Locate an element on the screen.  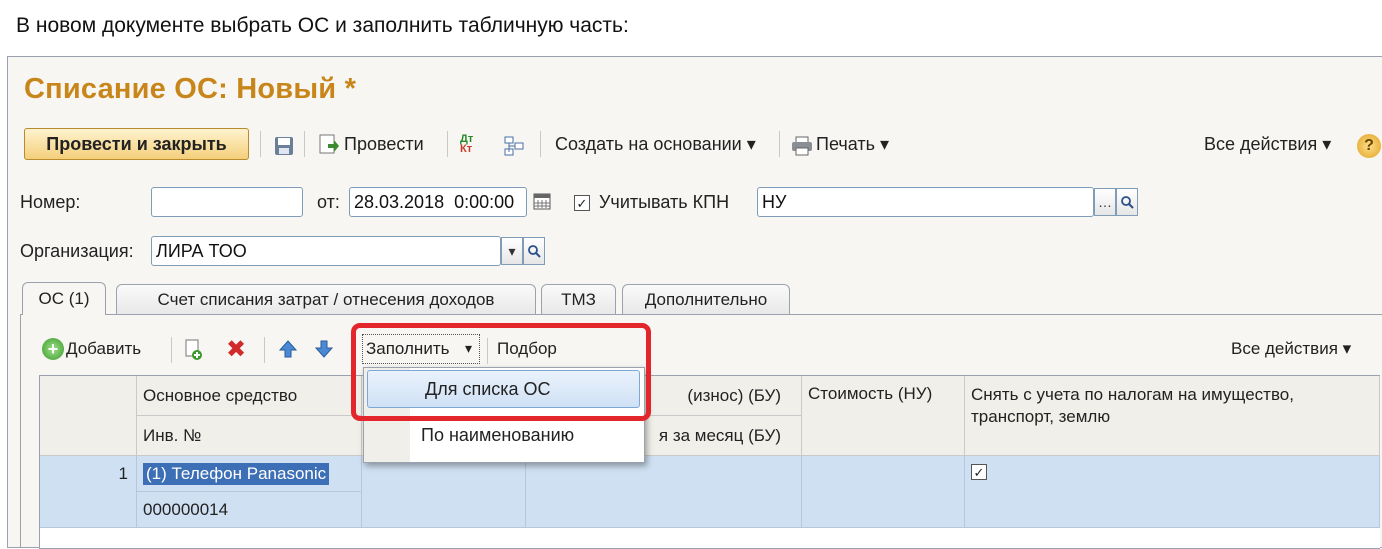
tab-all-actions-button: Все действия ▾ is located at coordinates (1291, 349).